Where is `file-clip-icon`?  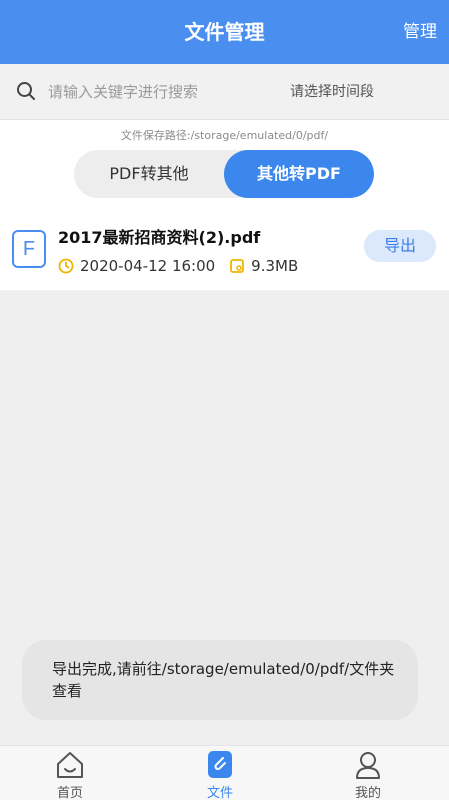
file-clip-icon is located at coordinates (220, 764).